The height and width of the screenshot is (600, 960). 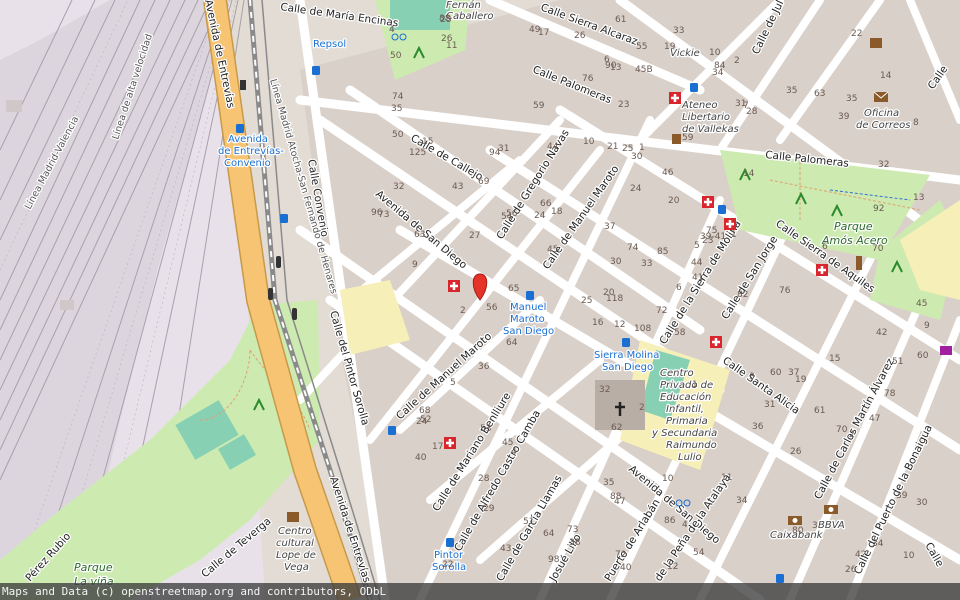 What do you see at coordinates (425, 411) in the screenshot?
I see `house-number: 68` at bounding box center [425, 411].